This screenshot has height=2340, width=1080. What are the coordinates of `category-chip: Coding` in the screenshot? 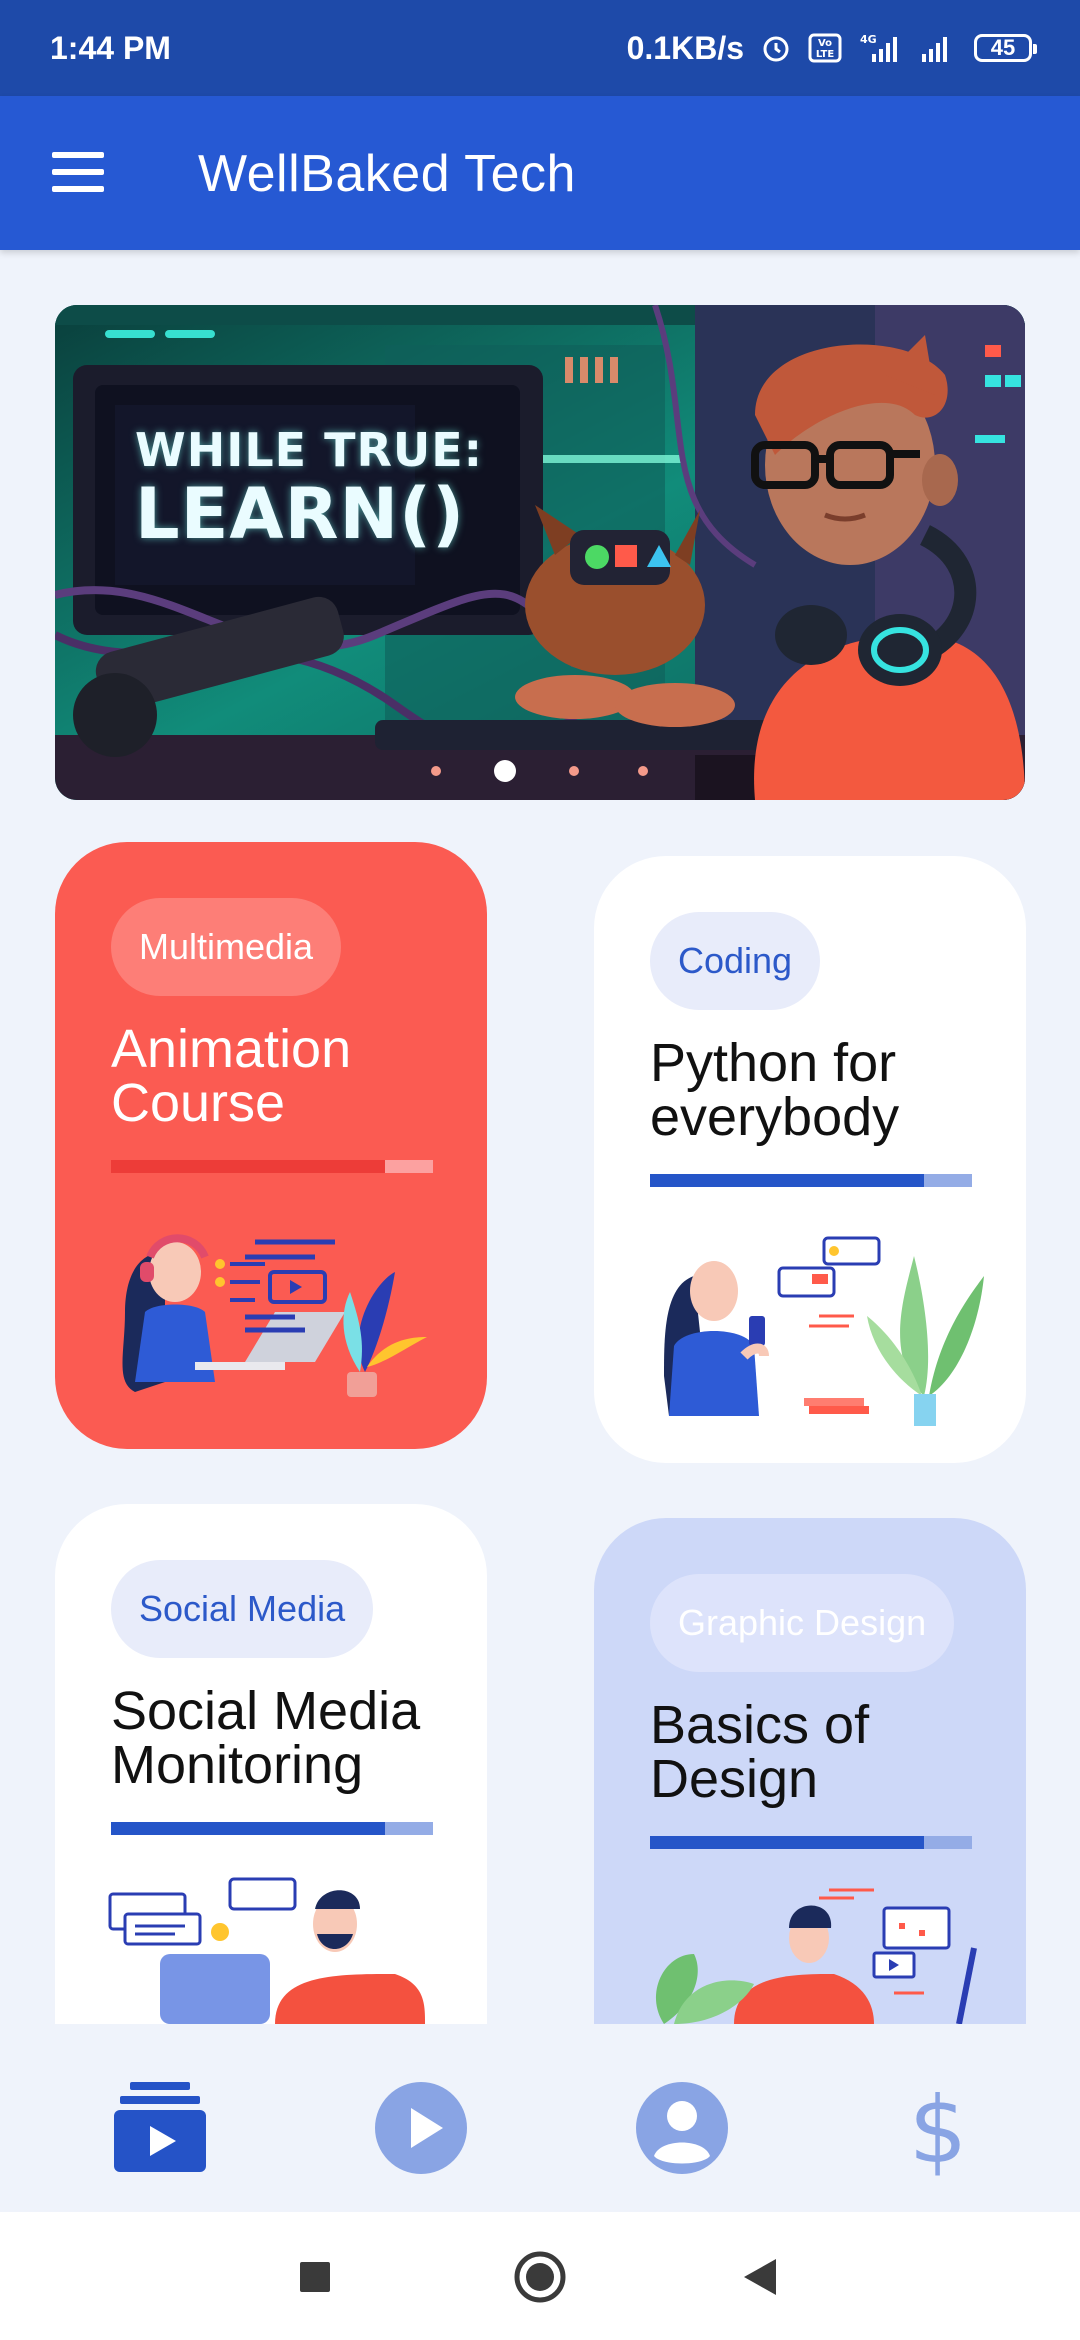 It's located at (735, 961).